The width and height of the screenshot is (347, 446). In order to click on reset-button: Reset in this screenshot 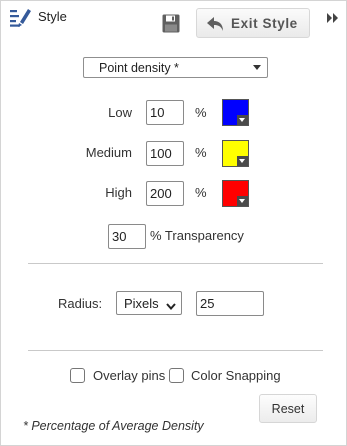, I will do `click(288, 408)`.